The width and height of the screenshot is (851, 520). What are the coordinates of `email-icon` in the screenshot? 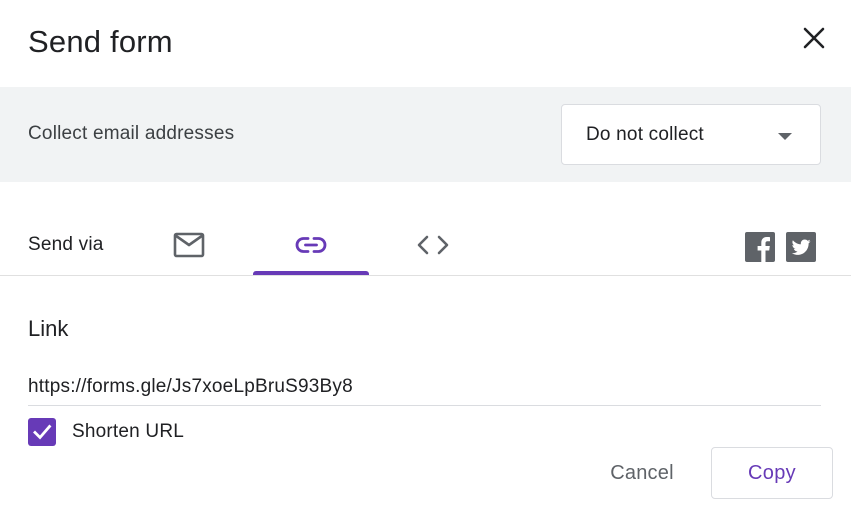 It's located at (189, 245).